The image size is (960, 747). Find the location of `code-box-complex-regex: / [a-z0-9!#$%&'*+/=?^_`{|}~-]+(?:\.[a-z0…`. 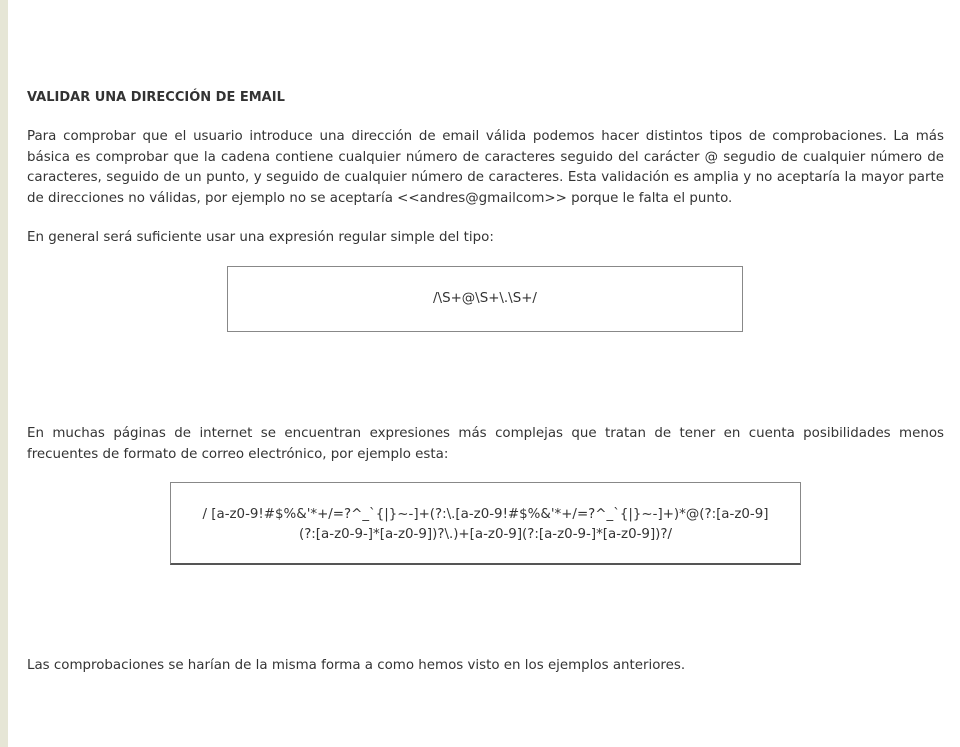

code-box-complex-regex: / [a-z0-9!#$%&'*+/=?^_`{|}~-]+(?:\.[a-z0… is located at coordinates (485, 523).